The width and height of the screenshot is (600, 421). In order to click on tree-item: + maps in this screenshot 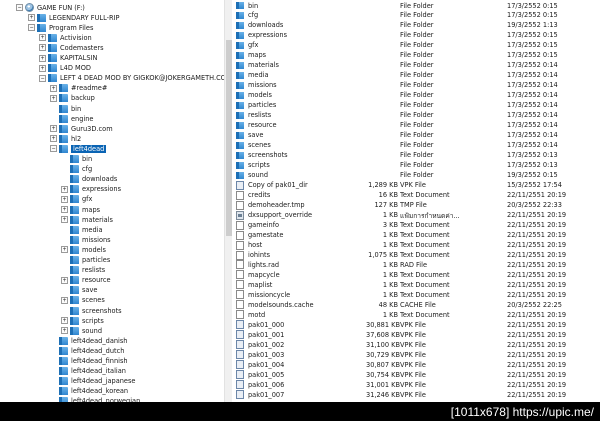, I will do `click(112, 210)`.